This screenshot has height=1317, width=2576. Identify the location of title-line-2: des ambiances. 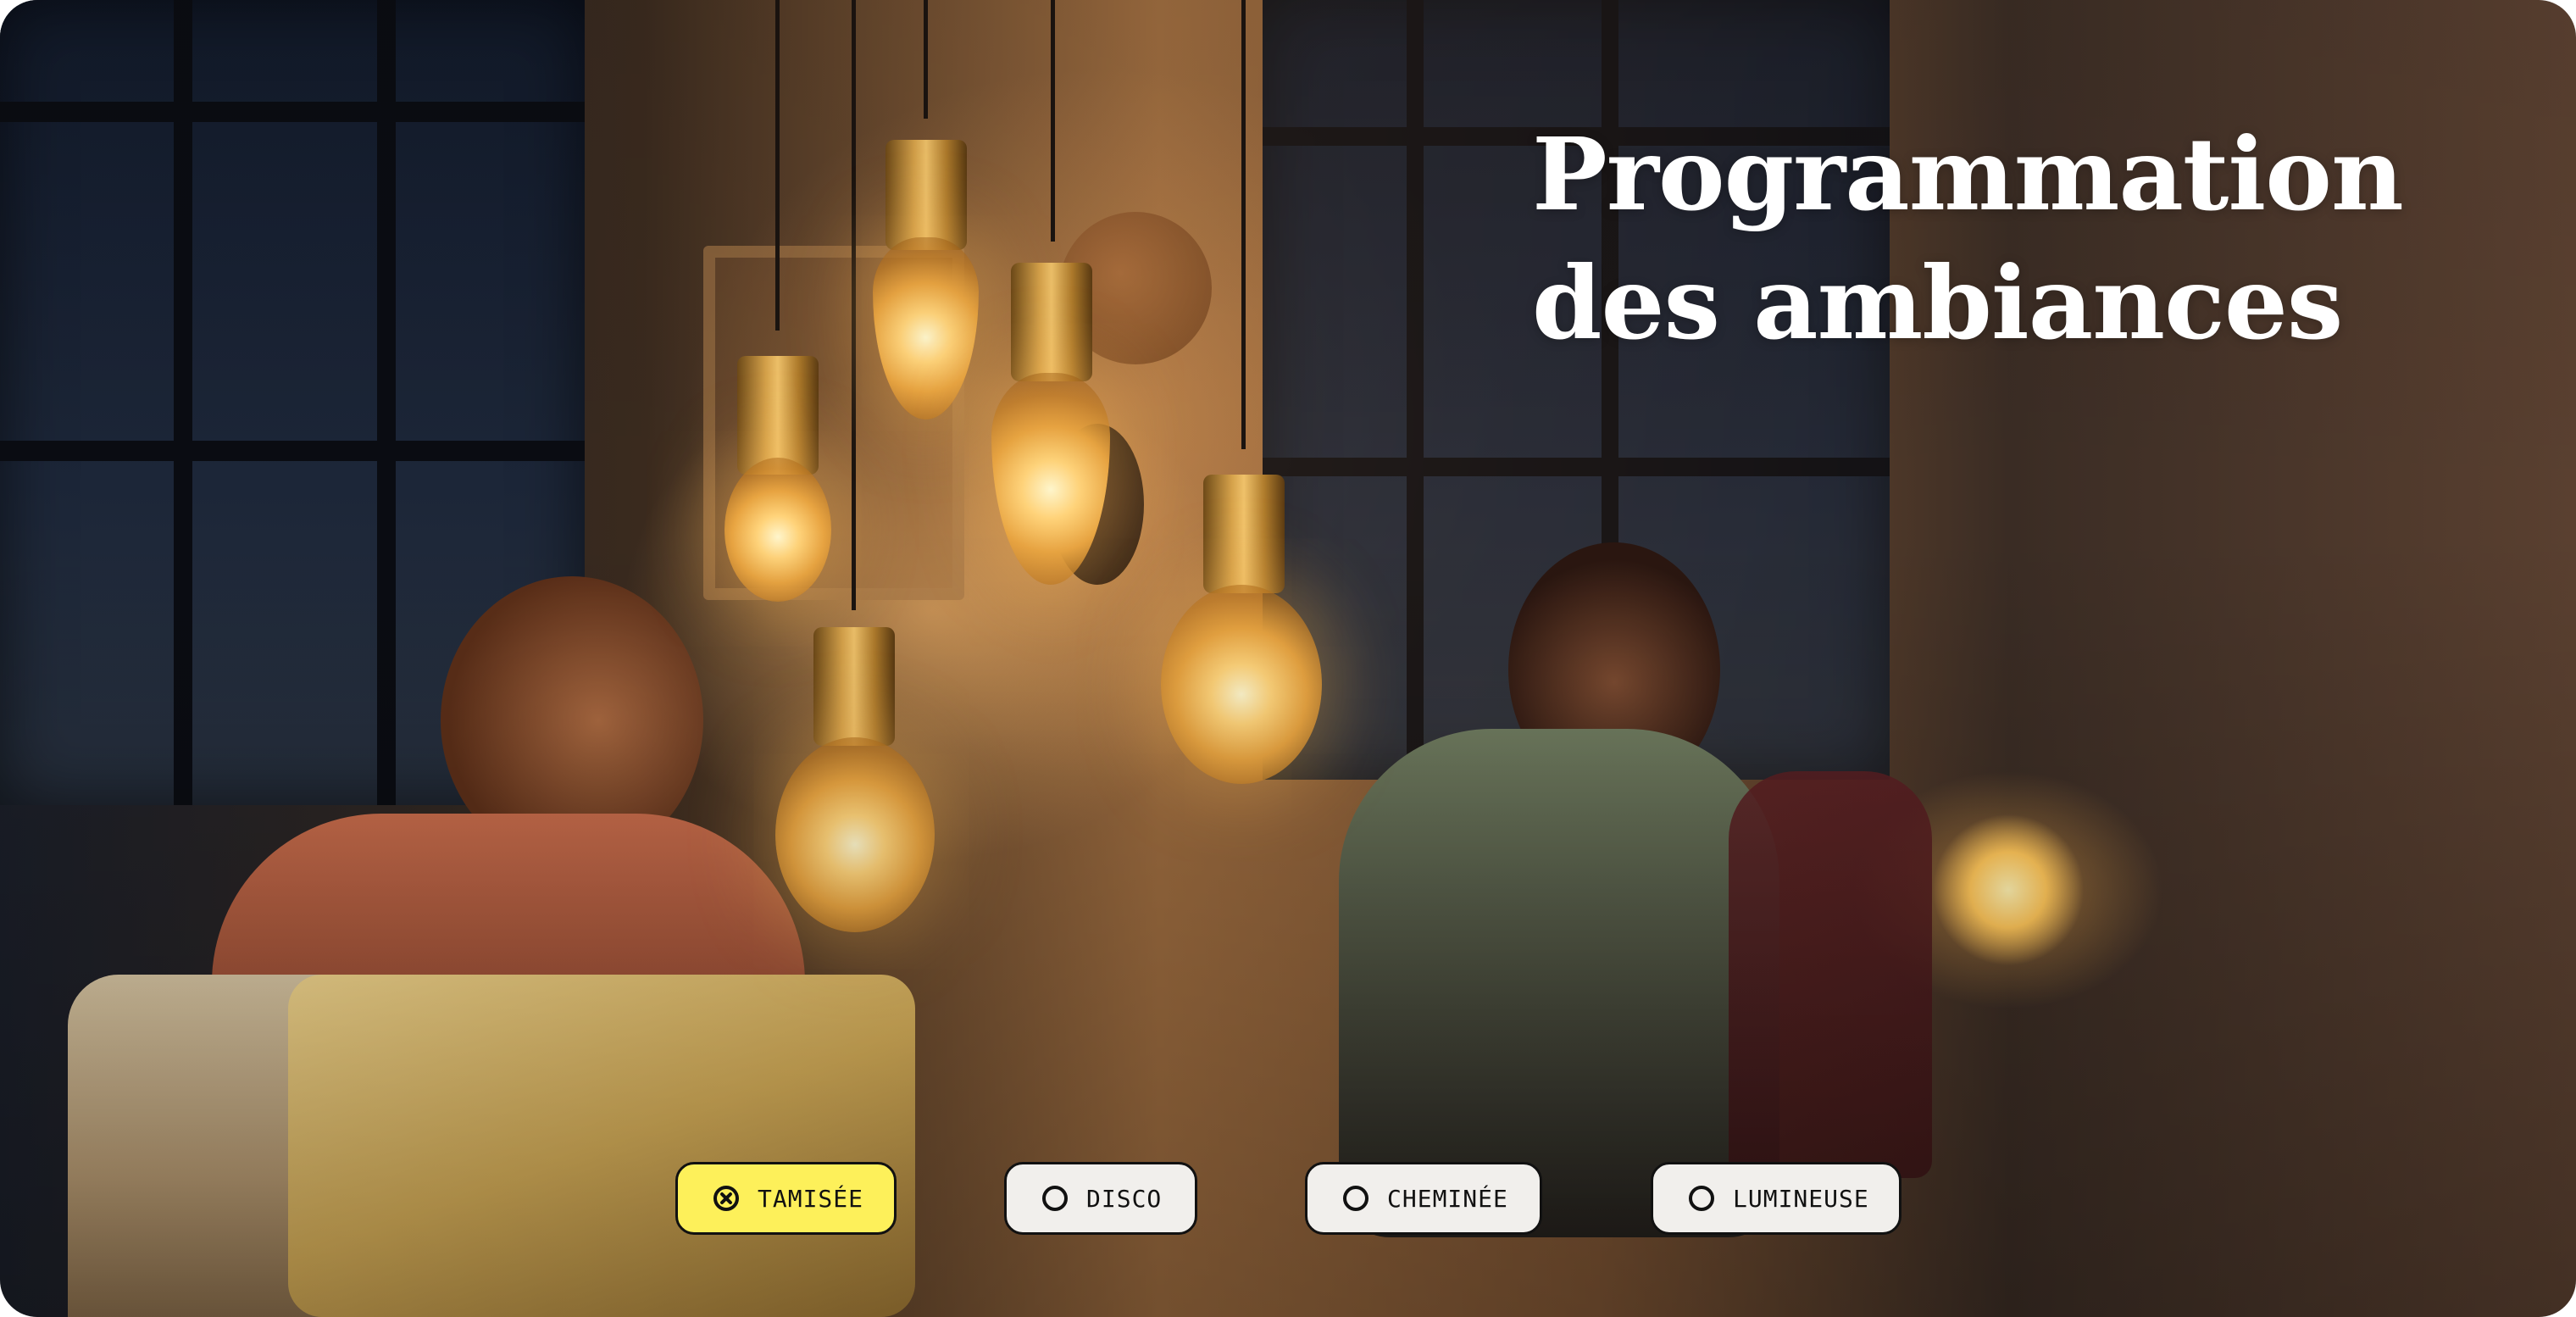
(1937, 303).